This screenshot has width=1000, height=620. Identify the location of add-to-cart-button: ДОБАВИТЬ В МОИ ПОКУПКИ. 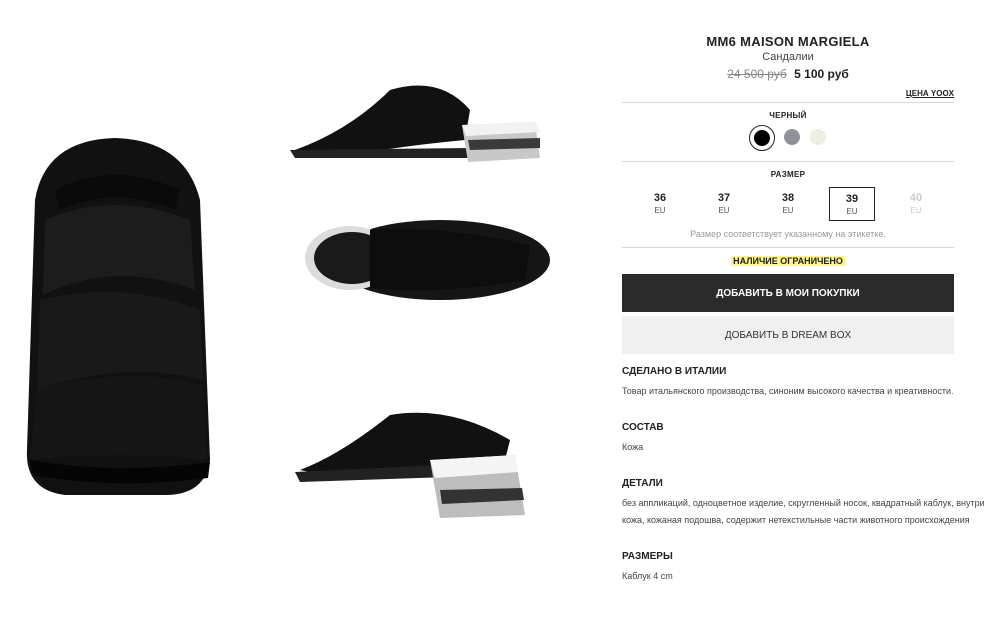
(788, 293).